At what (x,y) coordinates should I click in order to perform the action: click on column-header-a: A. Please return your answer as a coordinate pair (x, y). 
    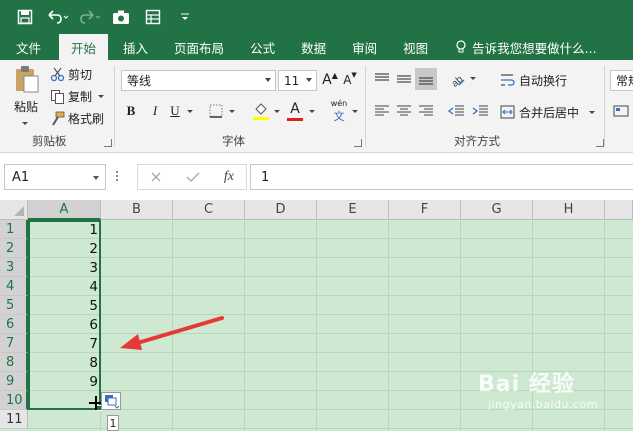
    Looking at the image, I should click on (64, 210).